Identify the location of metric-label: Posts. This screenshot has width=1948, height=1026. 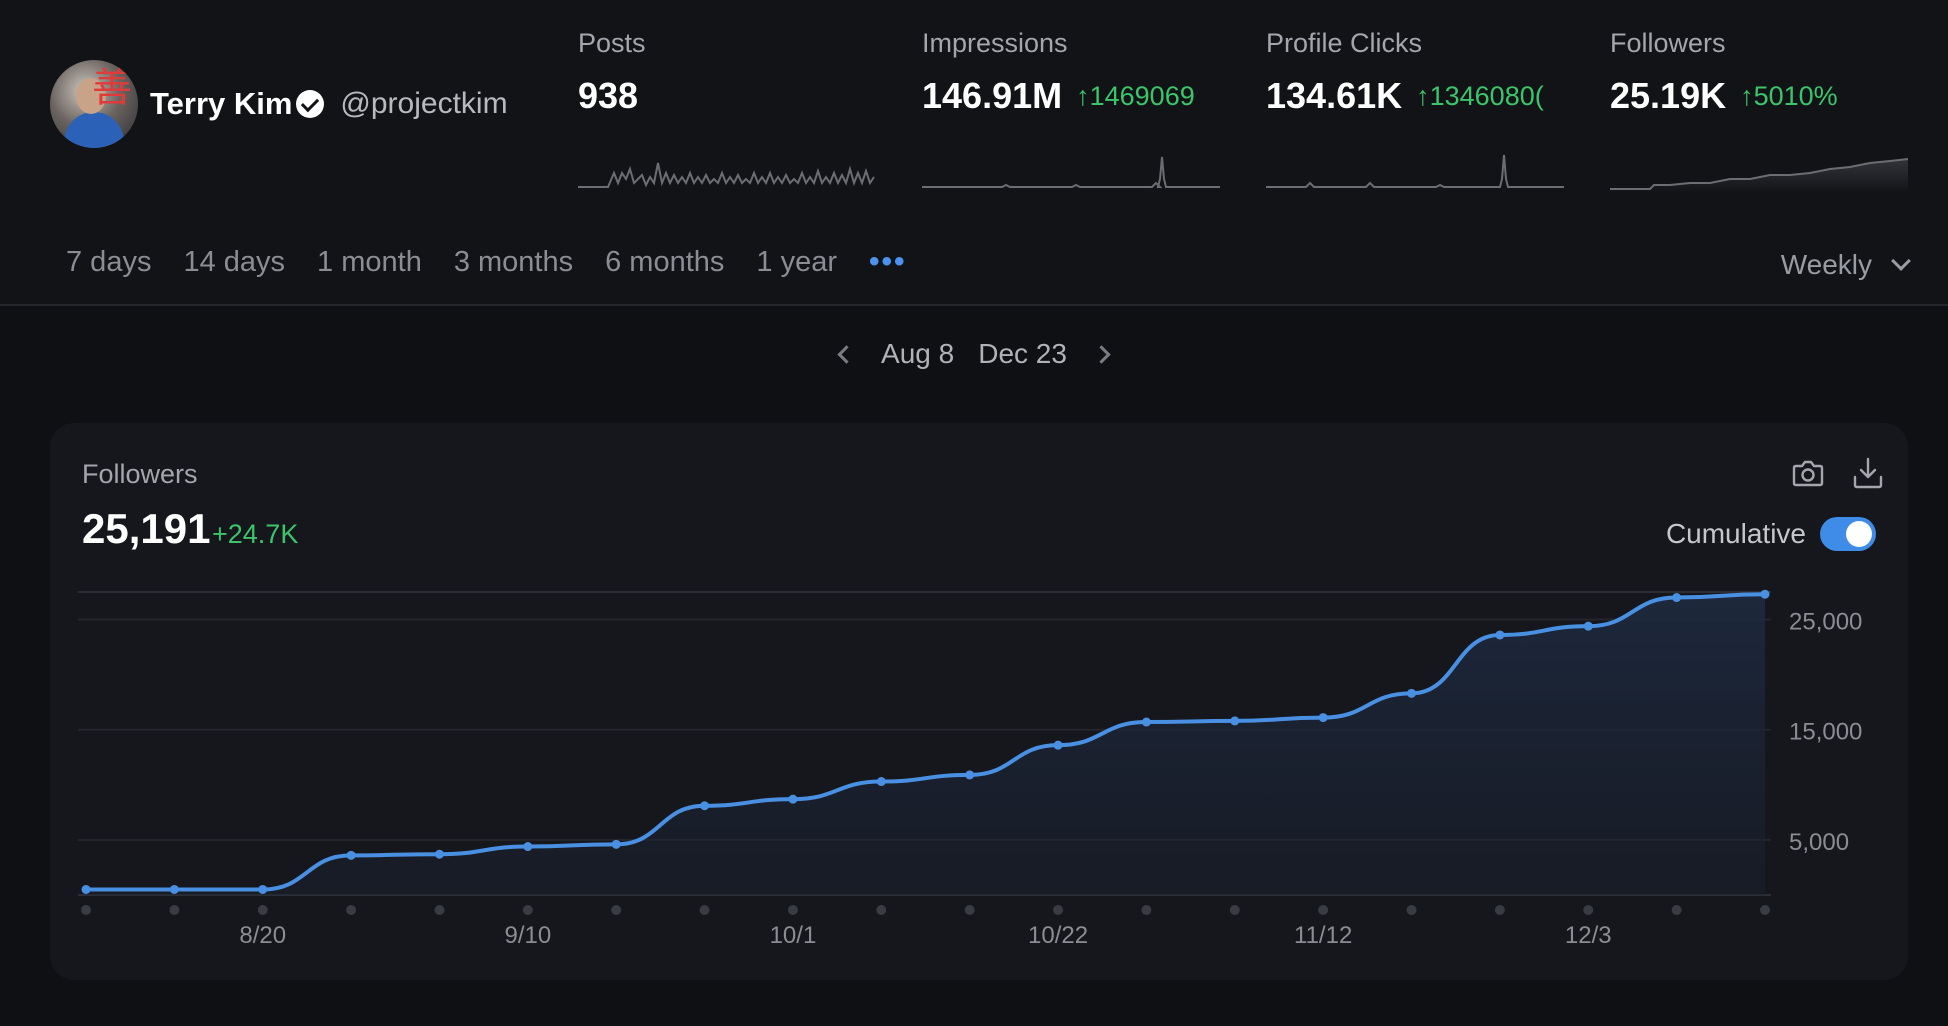
(612, 43).